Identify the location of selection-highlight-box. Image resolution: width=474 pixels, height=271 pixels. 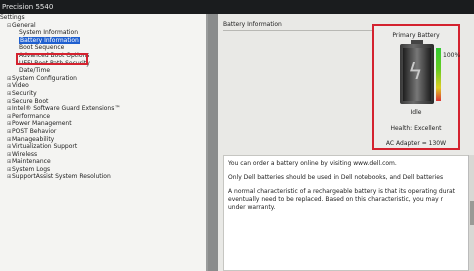
(52, 59).